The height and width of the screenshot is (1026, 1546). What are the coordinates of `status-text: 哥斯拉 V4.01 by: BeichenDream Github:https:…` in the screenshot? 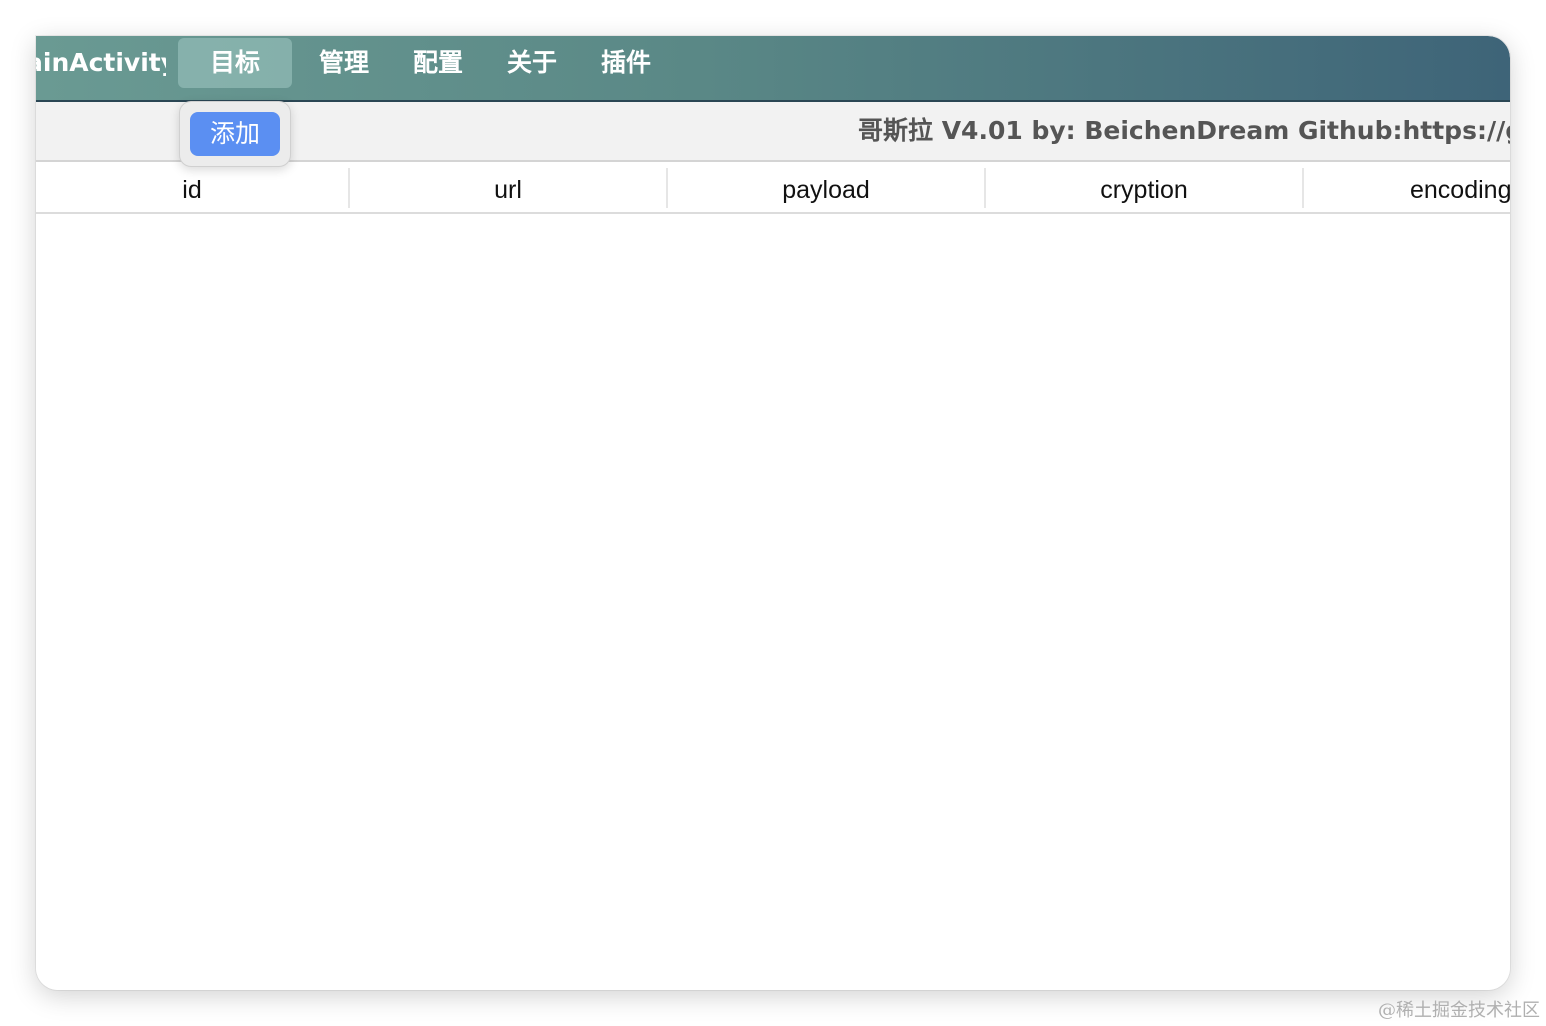 It's located at (1184, 130).